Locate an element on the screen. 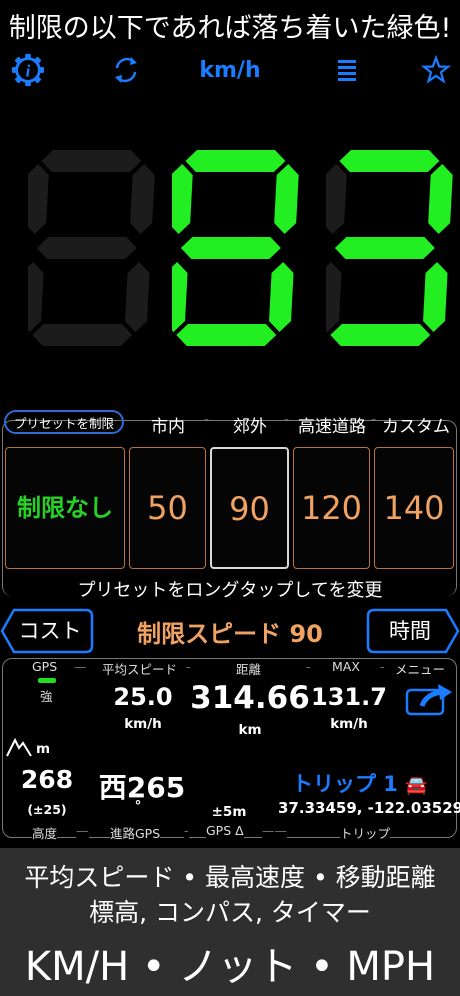 The width and height of the screenshot is (460, 996). heading-unit: ° is located at coordinates (138, 806).